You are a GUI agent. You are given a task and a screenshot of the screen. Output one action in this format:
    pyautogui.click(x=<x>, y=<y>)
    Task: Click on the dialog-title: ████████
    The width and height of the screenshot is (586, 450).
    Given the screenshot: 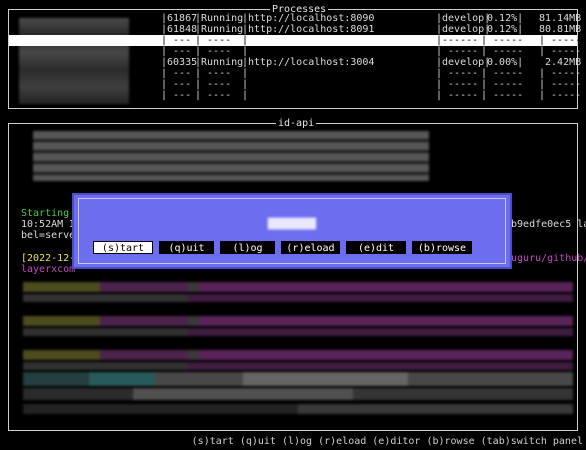 What is the action you would take?
    pyautogui.click(x=292, y=224)
    